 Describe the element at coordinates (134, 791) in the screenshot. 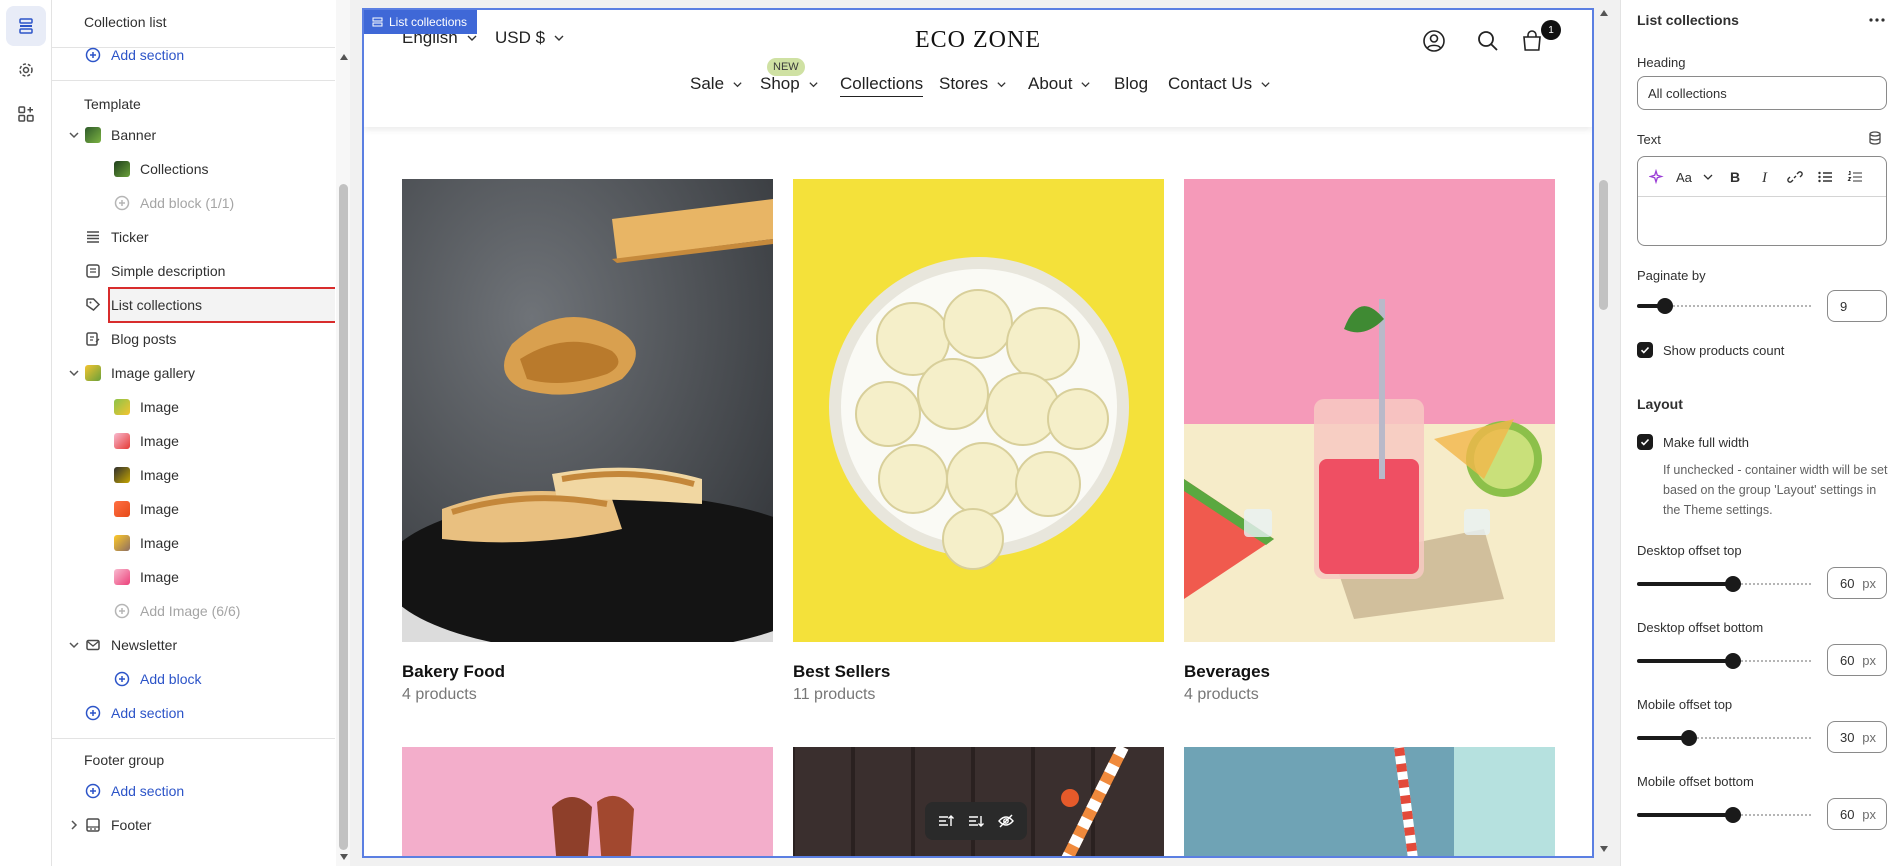

I see `footer-add-section-button: Add section` at that location.